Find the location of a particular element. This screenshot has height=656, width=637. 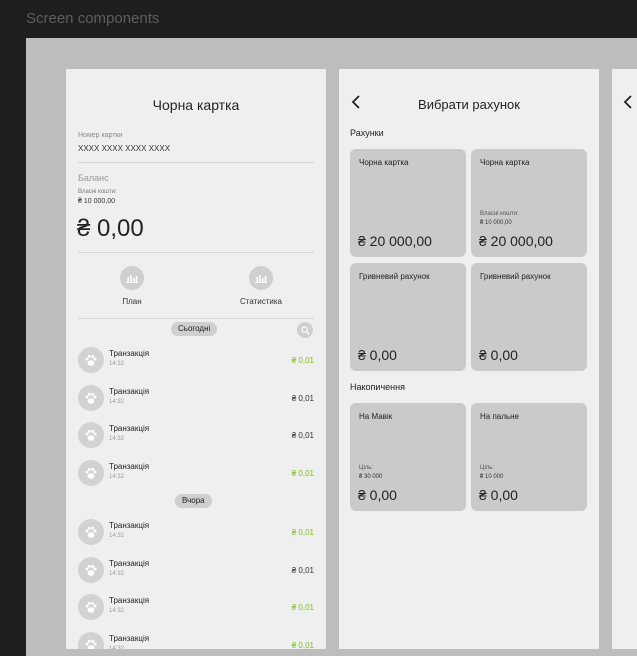

plan-label: План is located at coordinates (132, 301).